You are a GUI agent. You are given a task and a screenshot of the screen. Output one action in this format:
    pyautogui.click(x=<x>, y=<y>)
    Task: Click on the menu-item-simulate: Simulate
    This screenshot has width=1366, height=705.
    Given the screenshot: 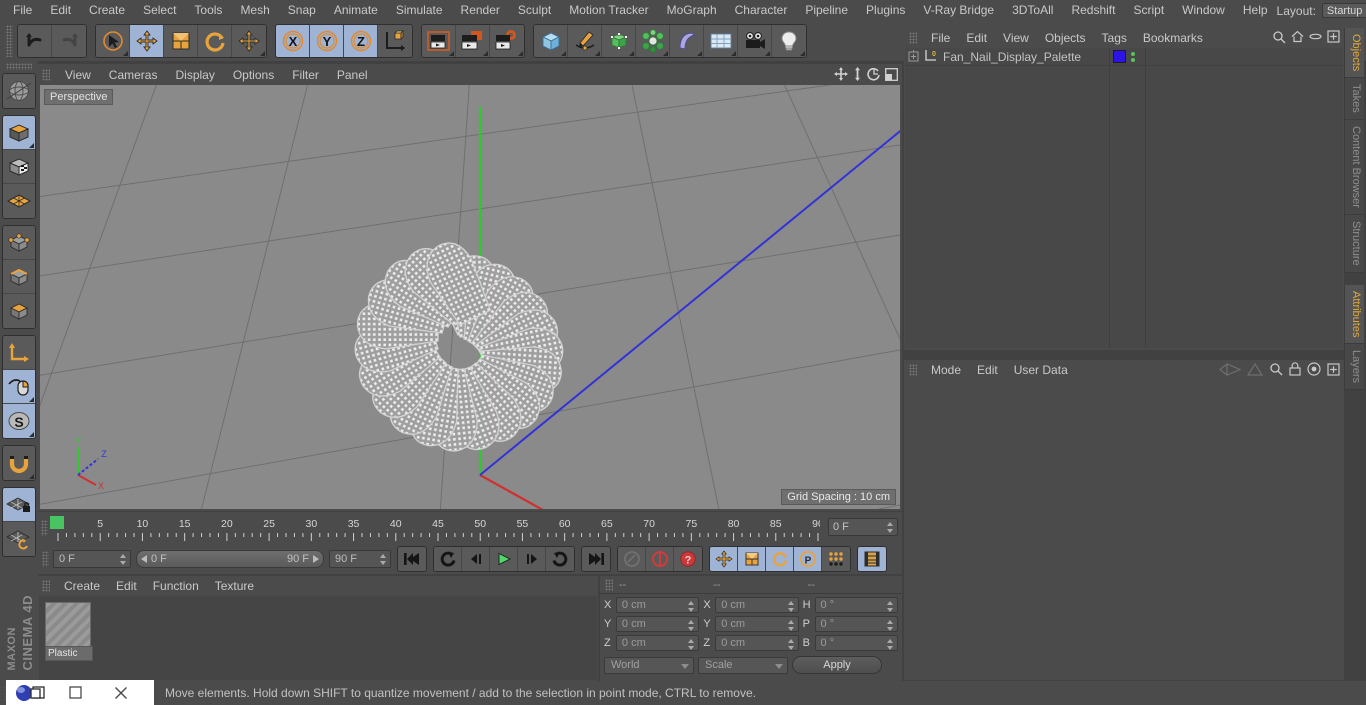 What is the action you would take?
    pyautogui.click(x=419, y=10)
    